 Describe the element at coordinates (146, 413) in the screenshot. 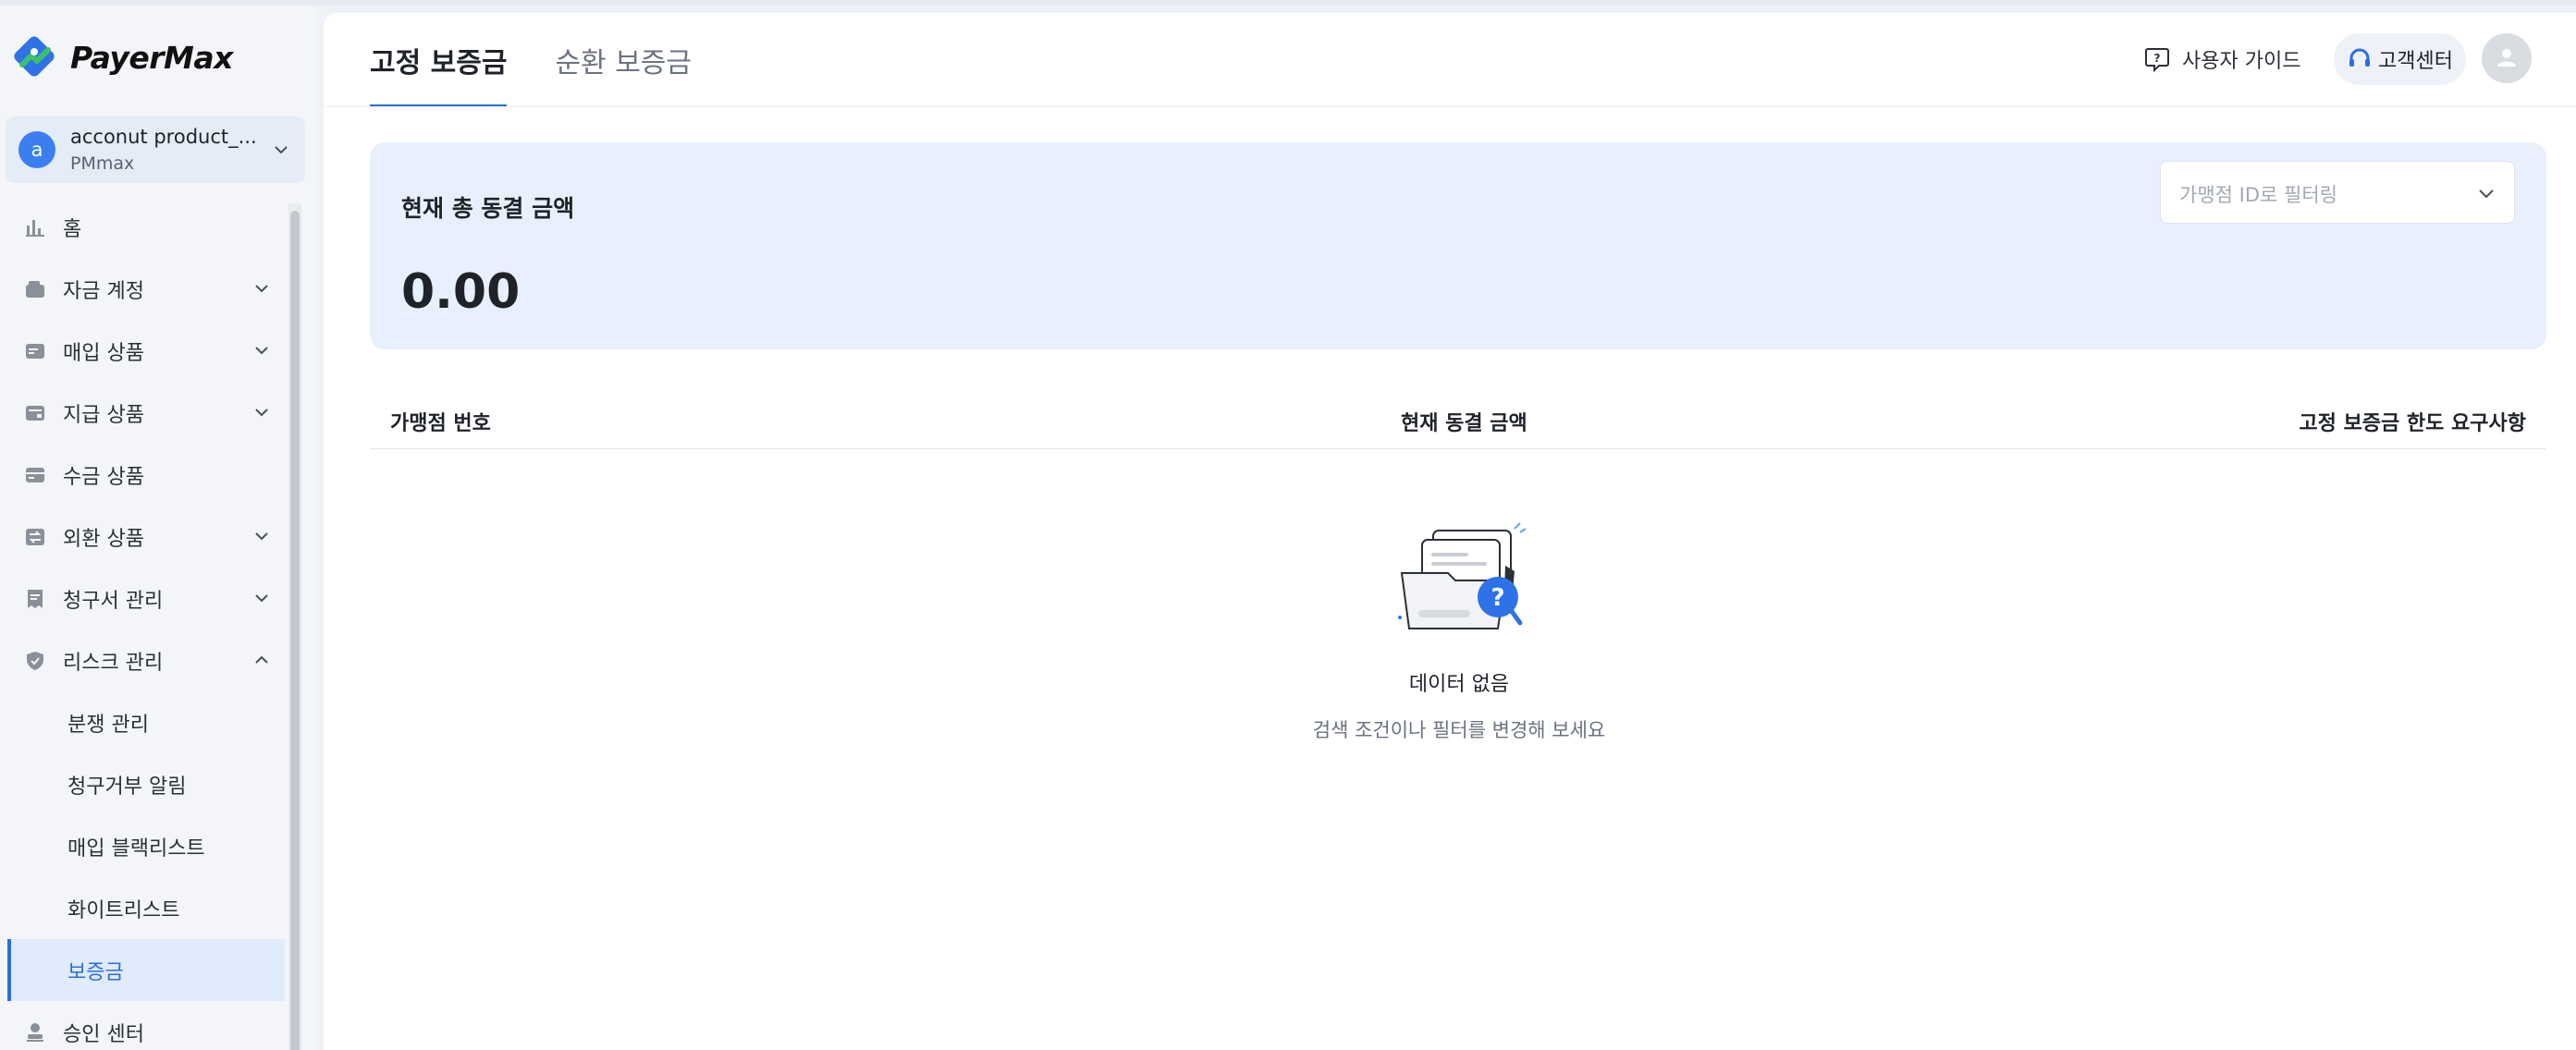

I see `sidebar-item-payout: 지급 상품` at that location.